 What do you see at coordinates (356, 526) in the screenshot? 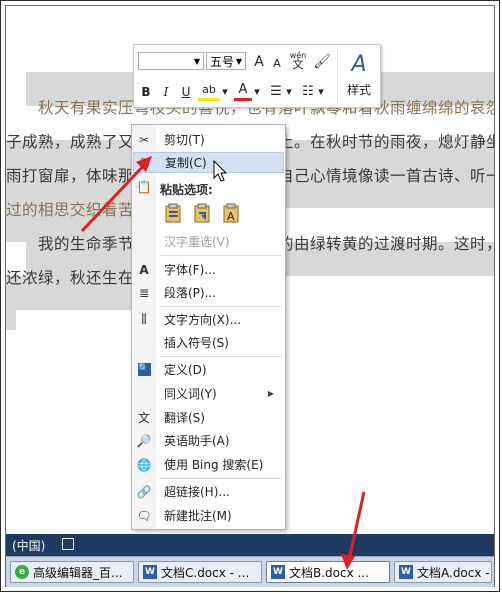
I see `red-arrow-taskbar` at bounding box center [356, 526].